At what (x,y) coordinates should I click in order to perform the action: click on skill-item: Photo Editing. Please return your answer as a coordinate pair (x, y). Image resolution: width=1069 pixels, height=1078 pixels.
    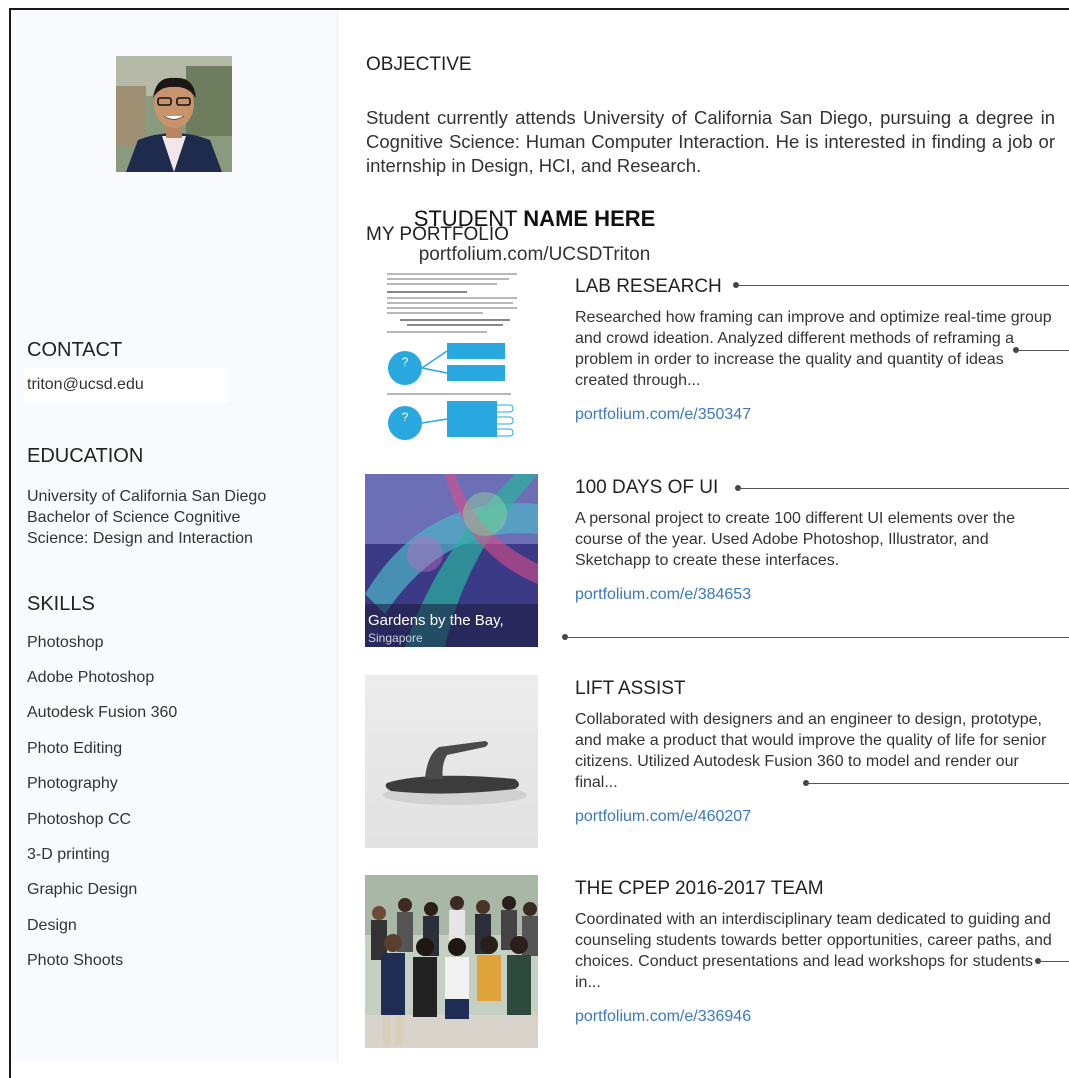
    Looking at the image, I should click on (75, 748).